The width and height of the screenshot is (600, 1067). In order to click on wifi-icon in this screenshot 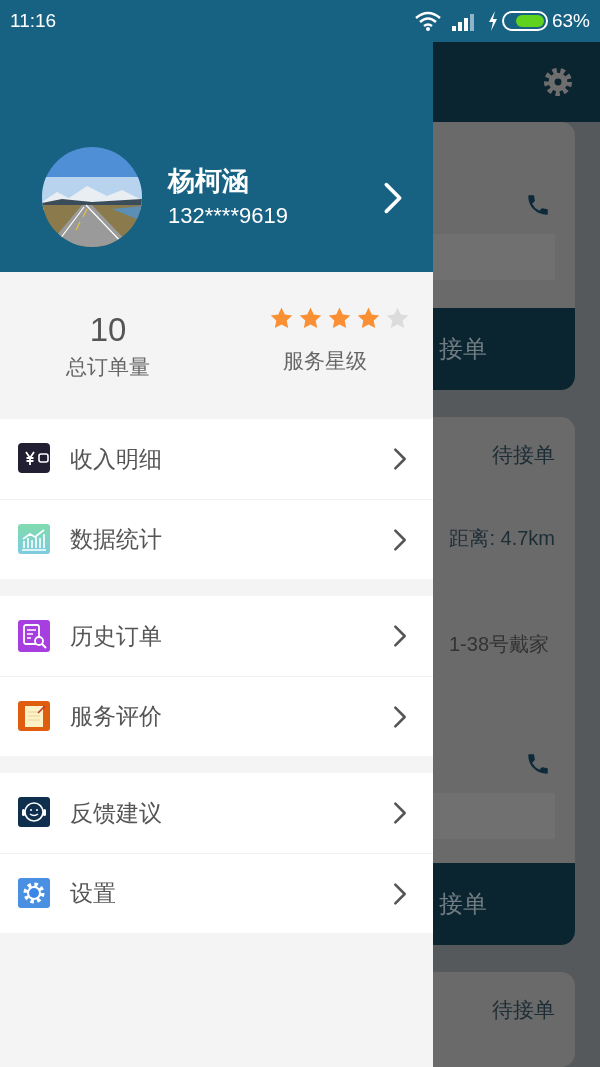, I will do `click(427, 21)`.